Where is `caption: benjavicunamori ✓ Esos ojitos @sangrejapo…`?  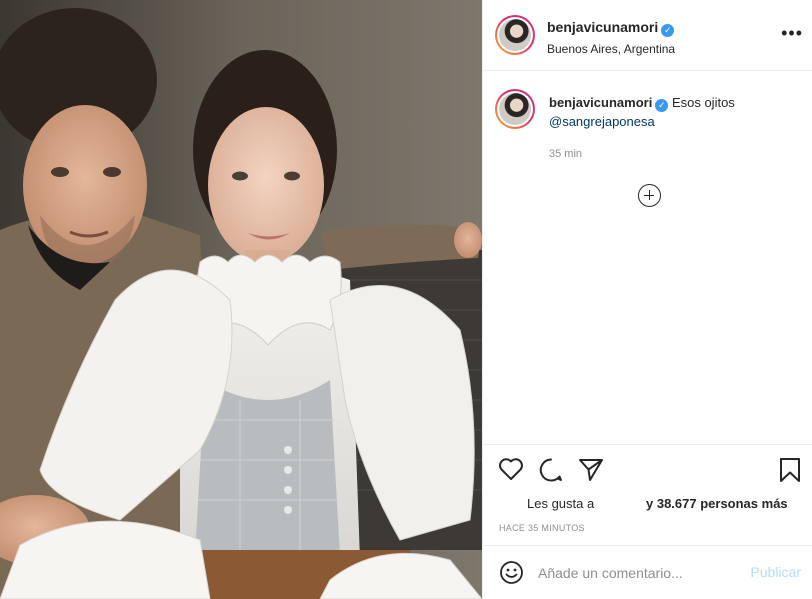 caption: benjavicunamori ✓ Esos ojitos @sangrejapo… is located at coordinates (674, 126).